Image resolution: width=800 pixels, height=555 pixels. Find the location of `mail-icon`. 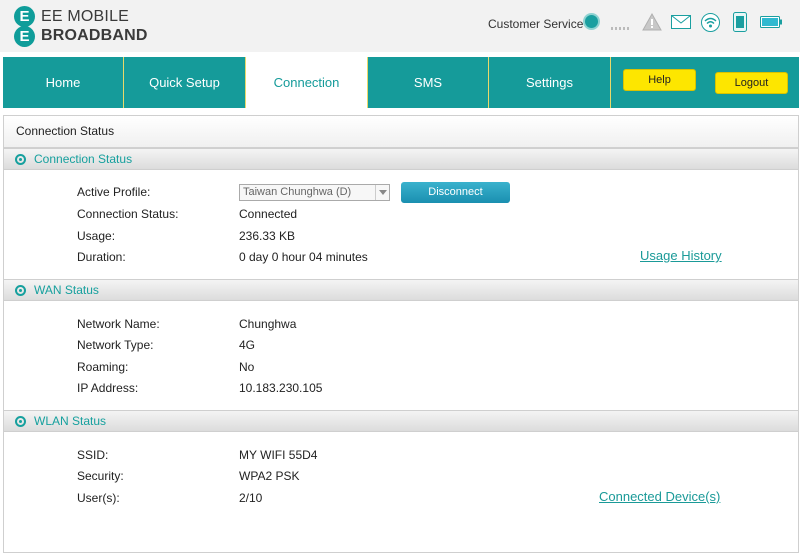

mail-icon is located at coordinates (681, 22).